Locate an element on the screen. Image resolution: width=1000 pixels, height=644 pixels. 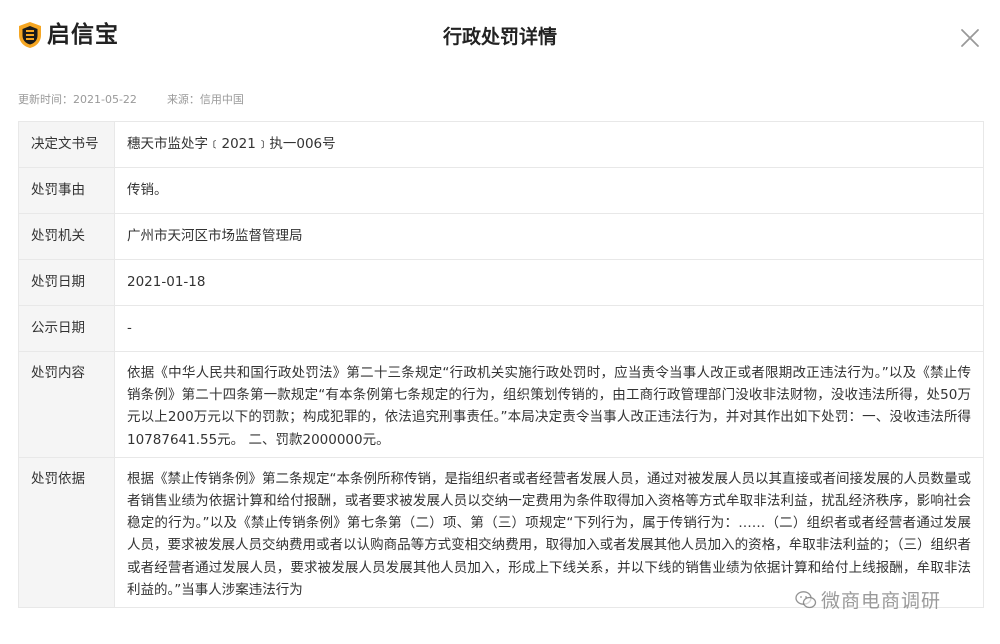
row-value: 穗天市监处字﹝2021﹞执一006号 is located at coordinates (549, 144).